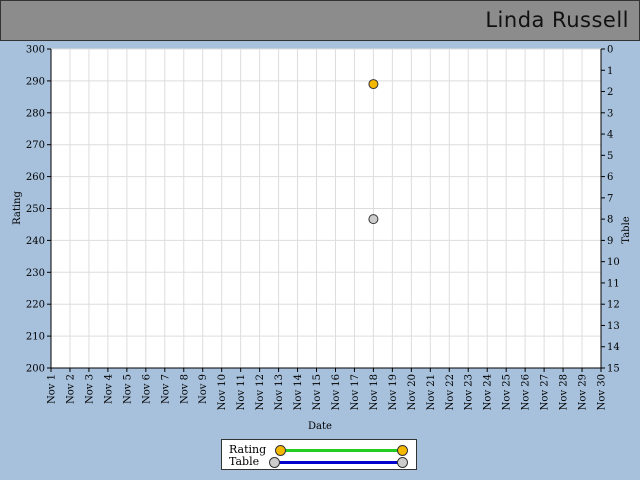 This screenshot has width=640, height=480. I want to click on x-tick-label: Nov 5, so click(127, 389).